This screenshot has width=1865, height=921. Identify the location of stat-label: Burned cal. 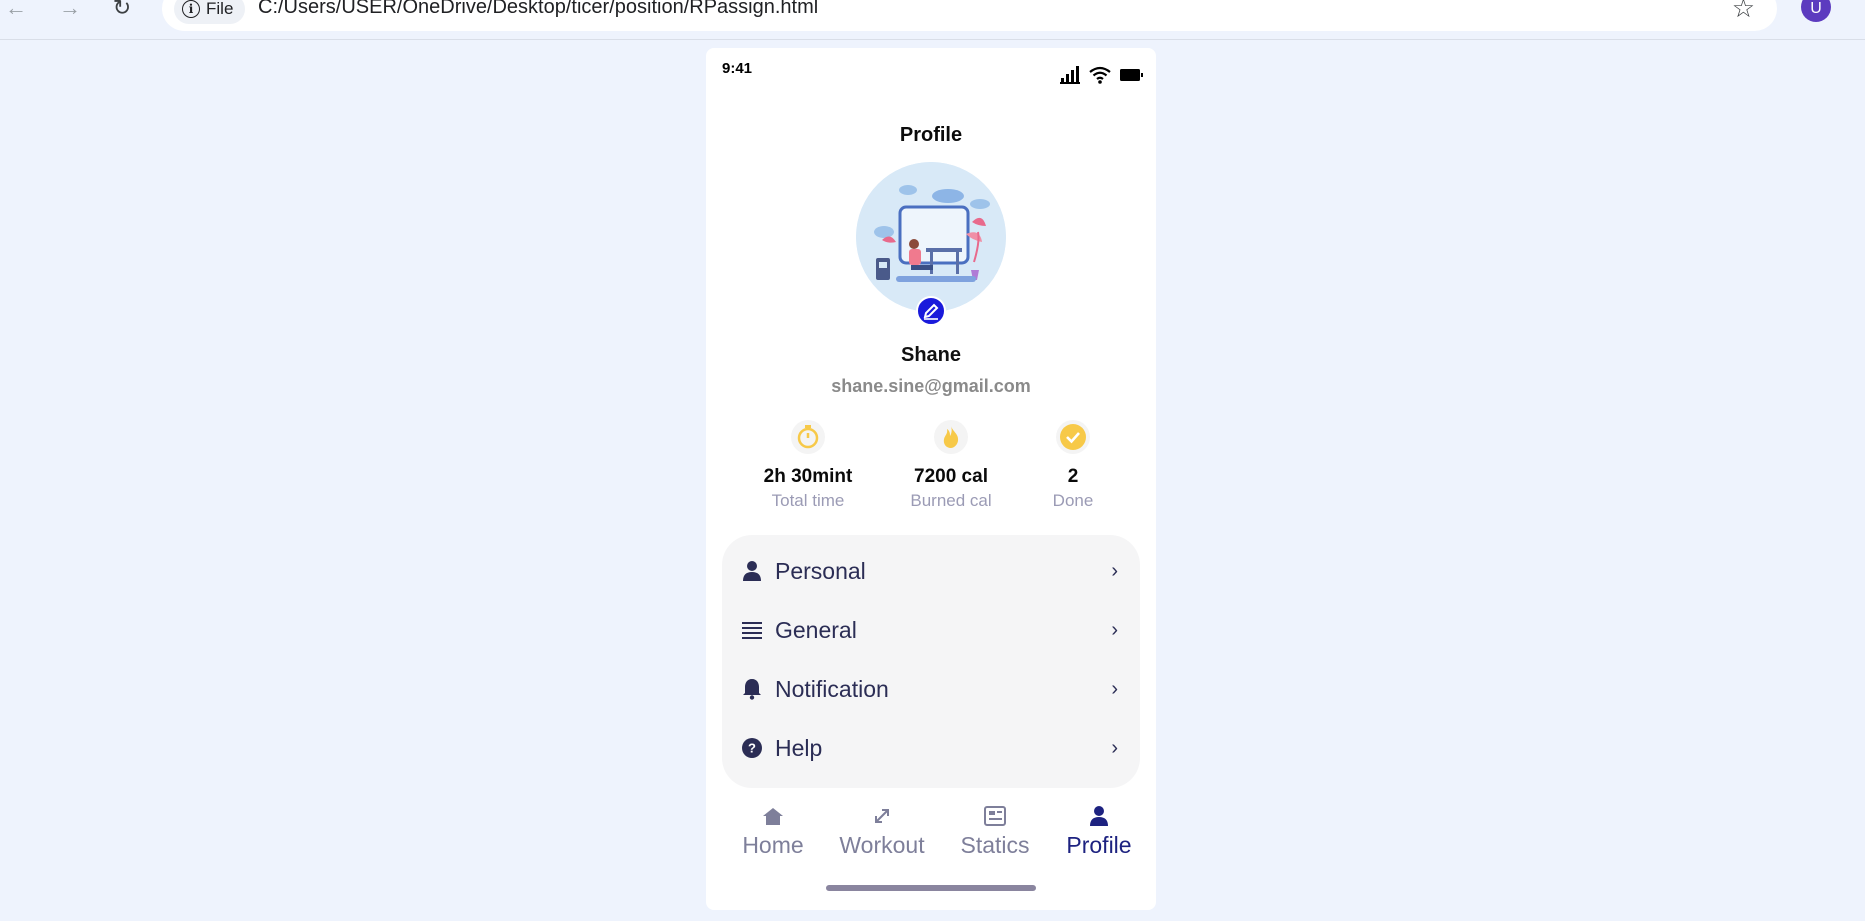
(951, 500).